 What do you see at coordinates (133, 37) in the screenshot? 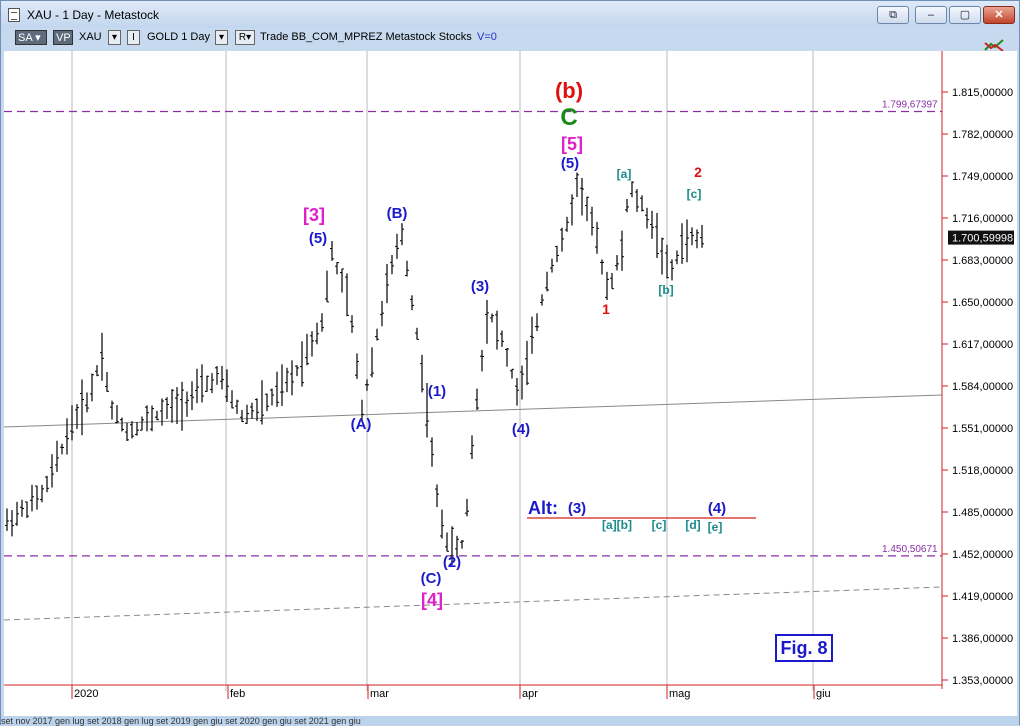
I see `indicator-button: I` at bounding box center [133, 37].